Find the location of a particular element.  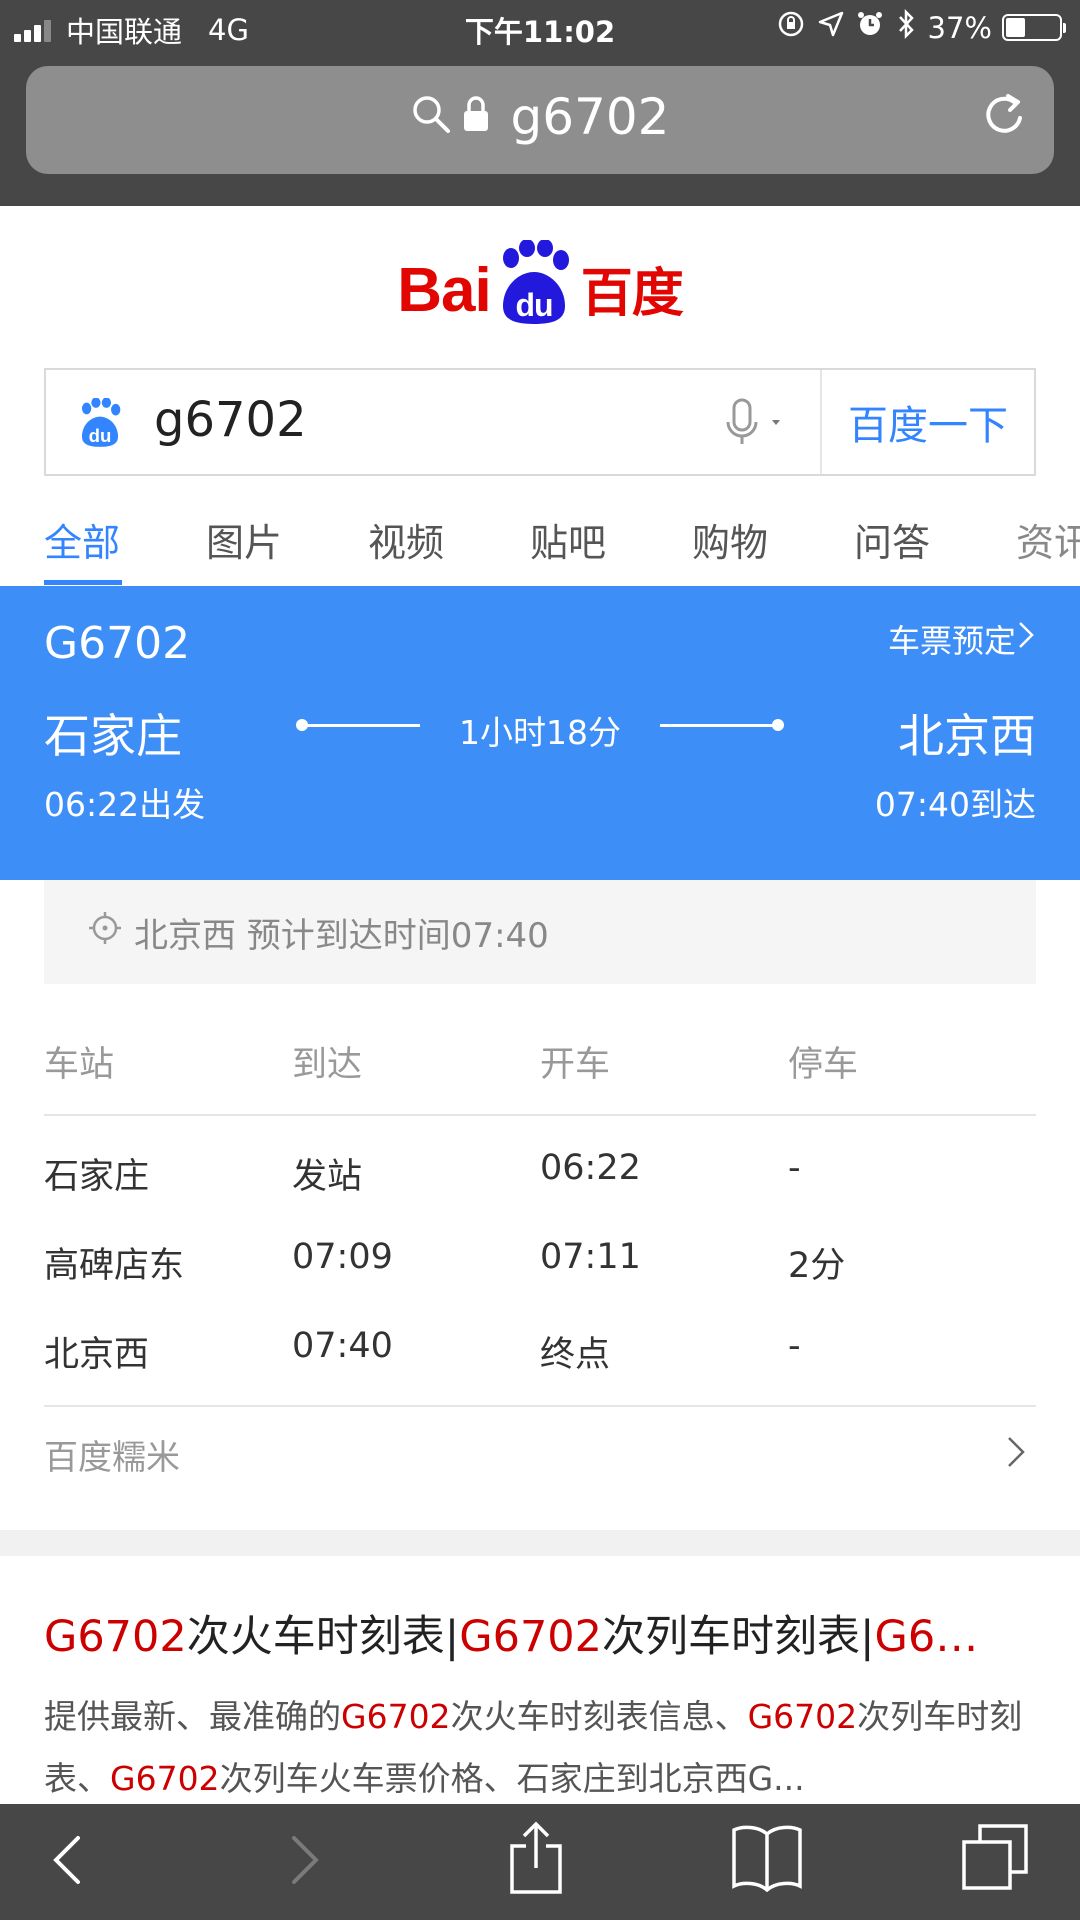

table-header: 车站 到达 开车 停车 is located at coordinates (540, 1069).